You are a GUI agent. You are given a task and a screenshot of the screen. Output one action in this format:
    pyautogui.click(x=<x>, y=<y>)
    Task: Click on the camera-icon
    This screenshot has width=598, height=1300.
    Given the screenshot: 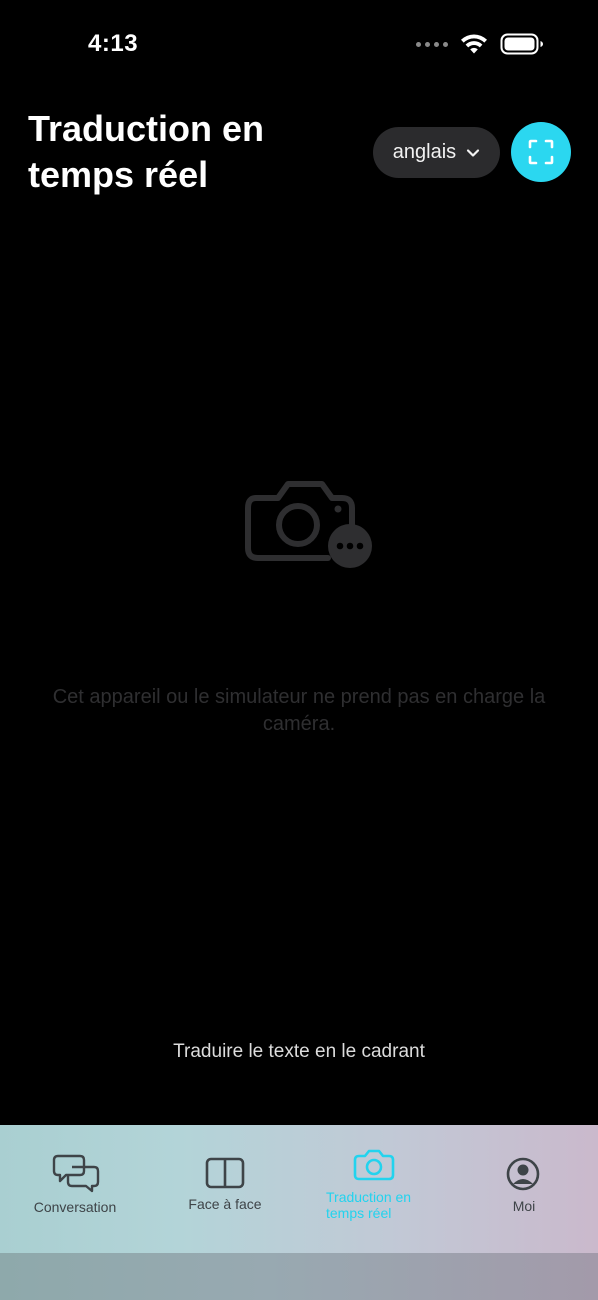 What is the action you would take?
    pyautogui.click(x=374, y=1165)
    